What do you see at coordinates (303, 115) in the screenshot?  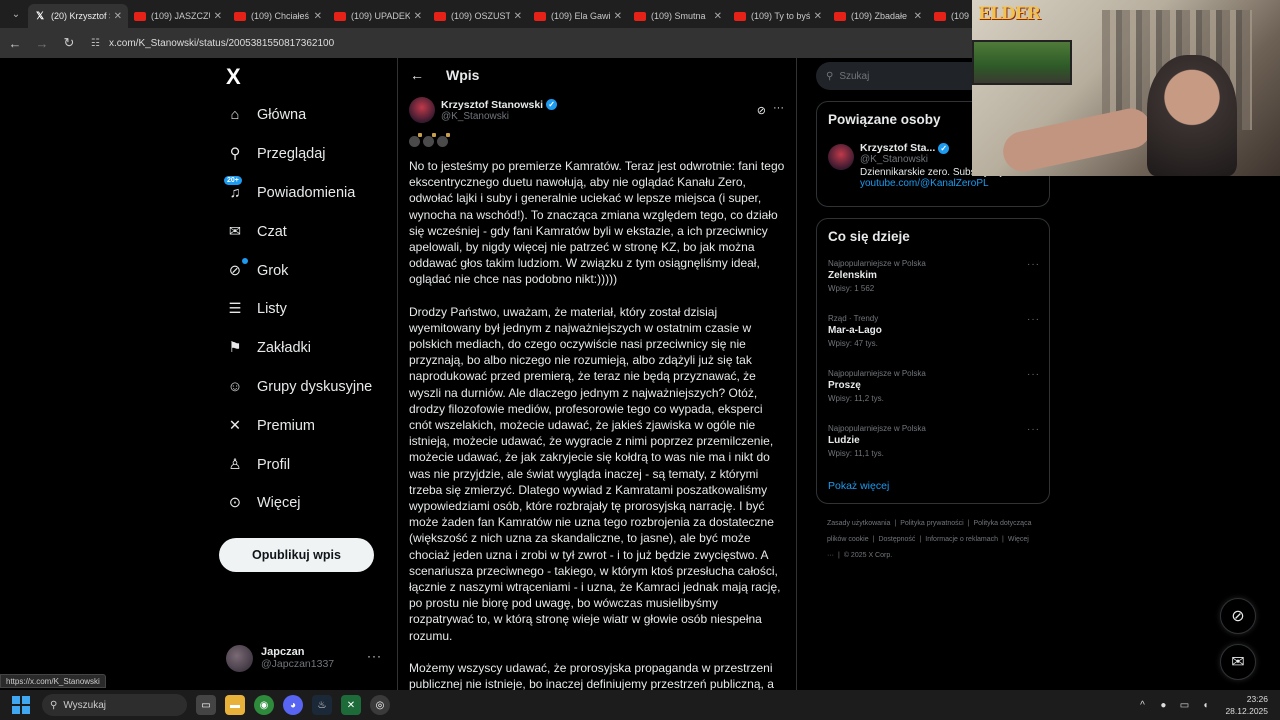 I see `nav-item-0: ⌂ Główna` at bounding box center [303, 115].